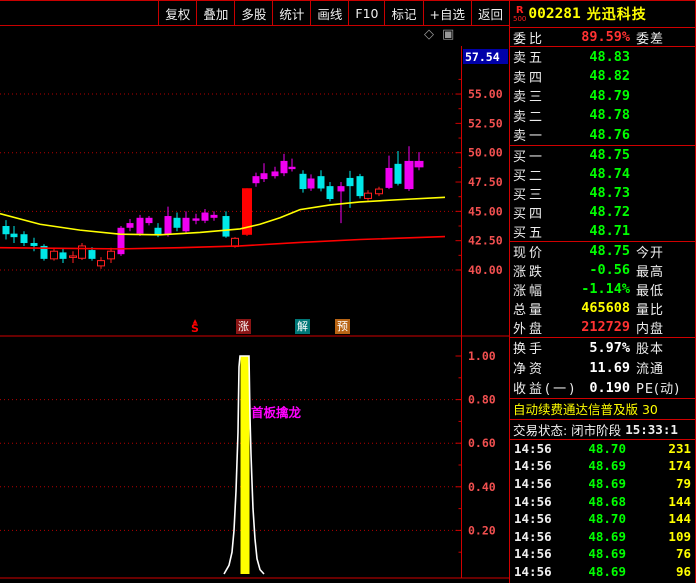 Image resolution: width=696 pixels, height=583 pixels. What do you see at coordinates (243, 326) in the screenshot?
I see `mid-badge-zhang: 涨` at bounding box center [243, 326].